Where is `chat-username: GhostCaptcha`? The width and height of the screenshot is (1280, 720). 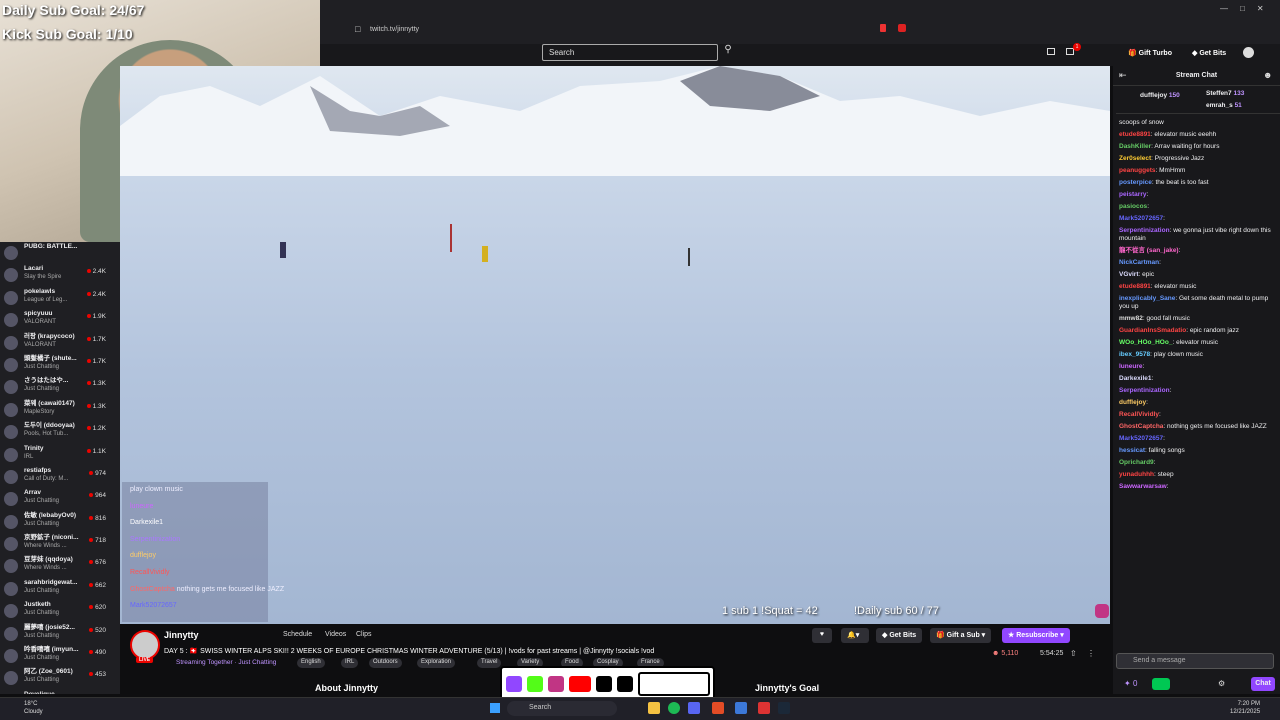 chat-username: GhostCaptcha is located at coordinates (1141, 426).